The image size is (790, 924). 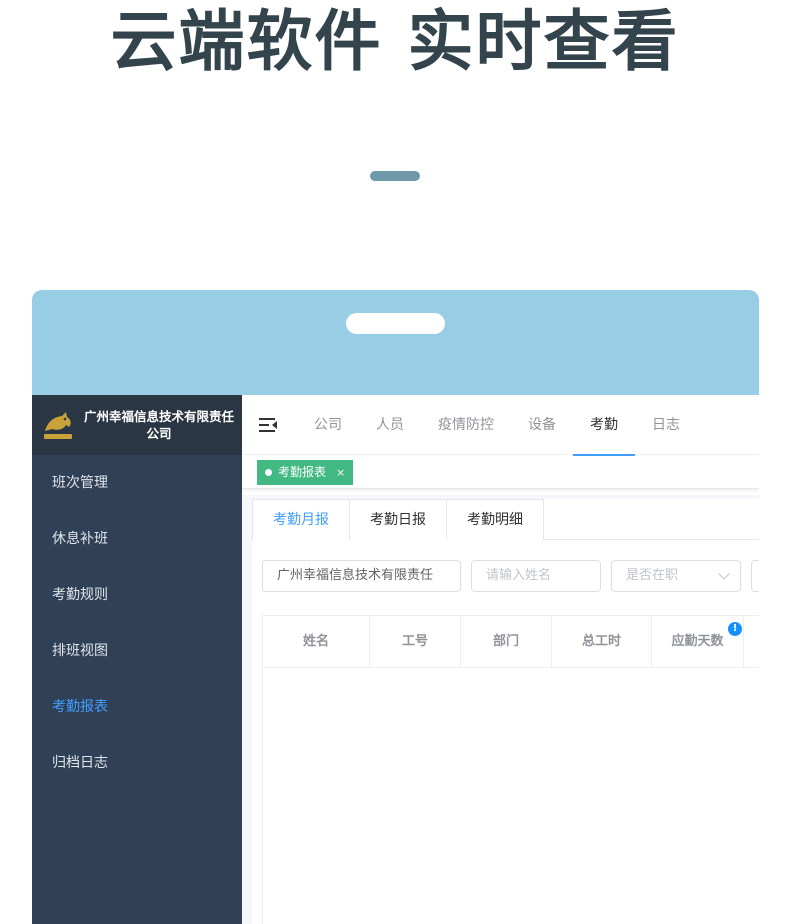 What do you see at coordinates (301, 520) in the screenshot?
I see `tab-monthly-report: 考勤月报` at bounding box center [301, 520].